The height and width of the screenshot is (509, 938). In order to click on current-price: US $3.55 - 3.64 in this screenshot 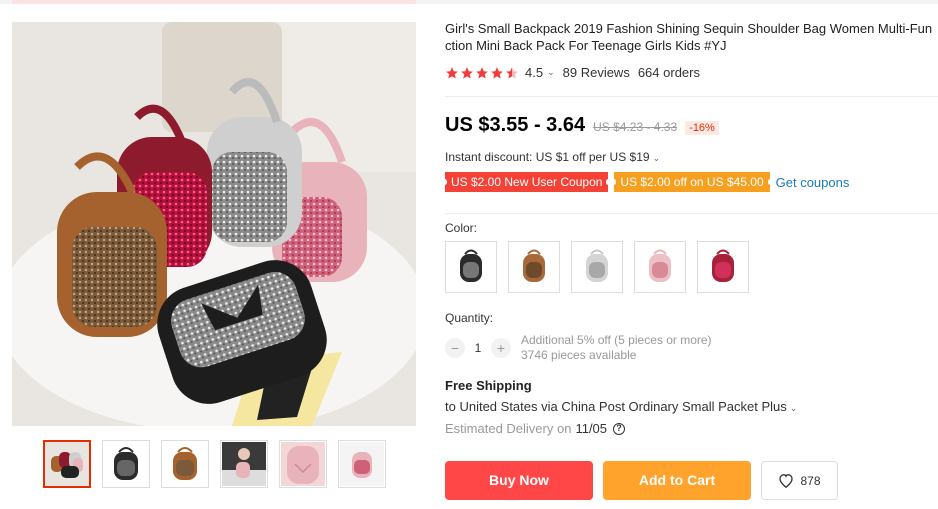, I will do `click(515, 125)`.